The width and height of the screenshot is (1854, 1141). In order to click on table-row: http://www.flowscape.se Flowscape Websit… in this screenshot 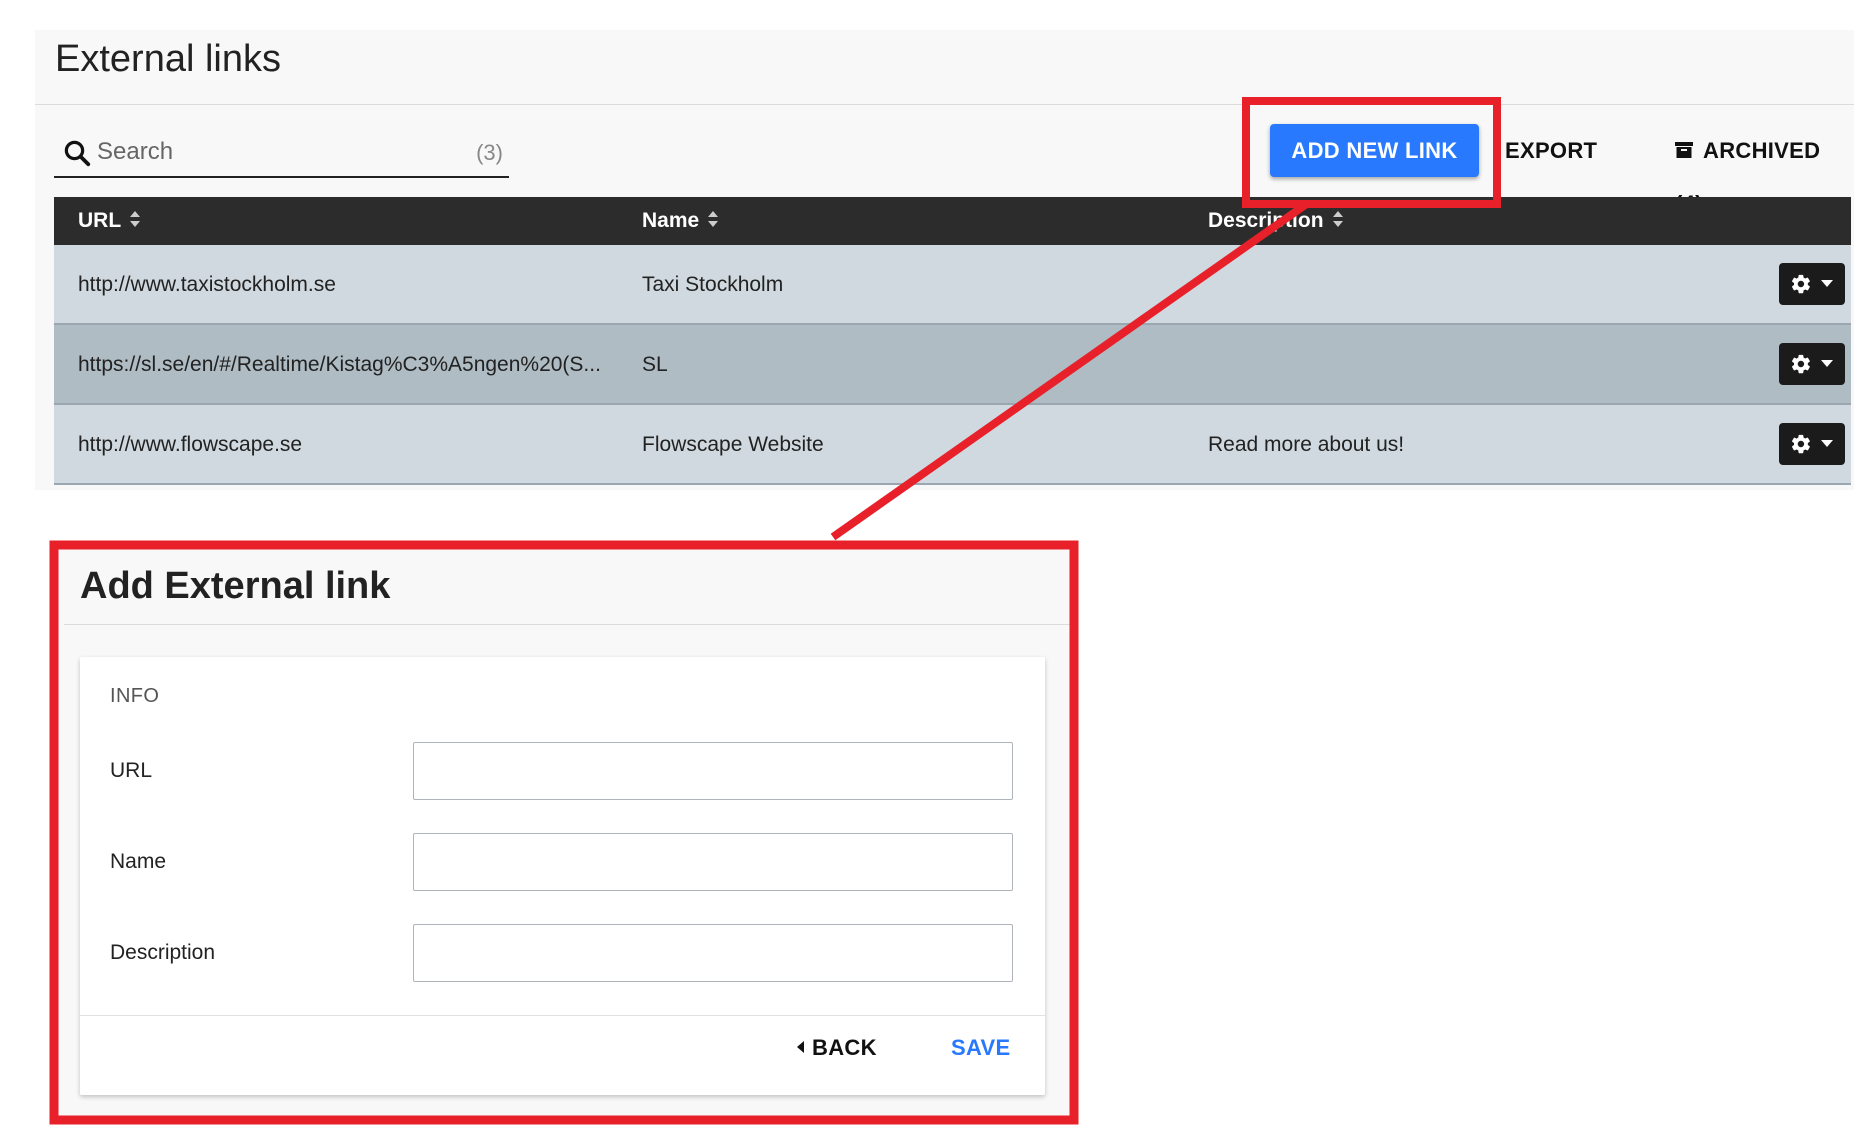, I will do `click(952, 445)`.